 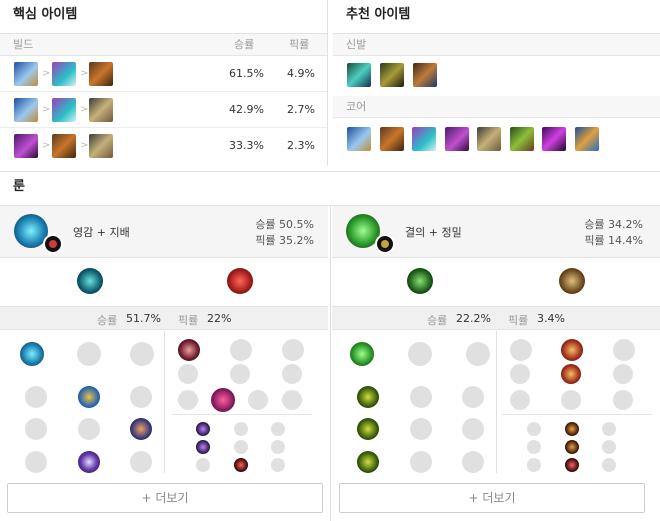 I want to click on stat-winrate: 51.7%, so click(x=143, y=318).